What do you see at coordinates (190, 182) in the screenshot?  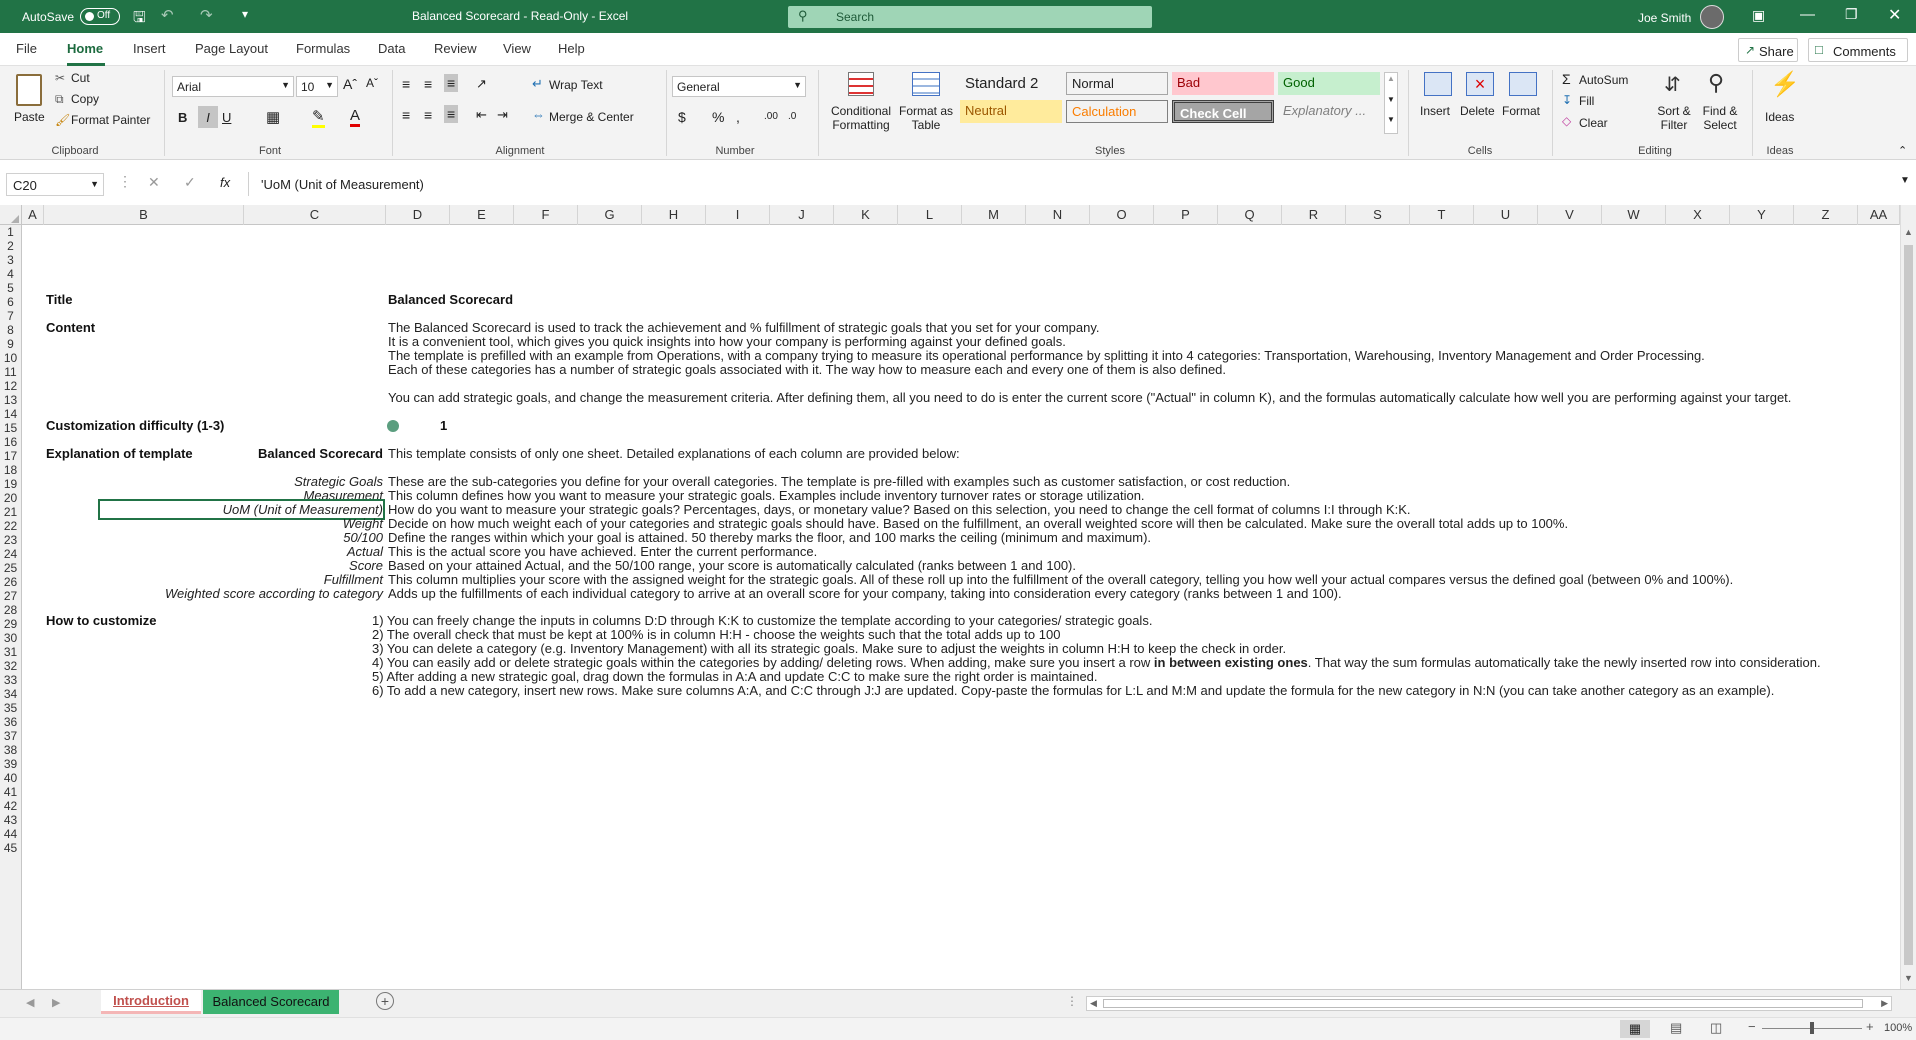 I see `enter-icon: ✓` at bounding box center [190, 182].